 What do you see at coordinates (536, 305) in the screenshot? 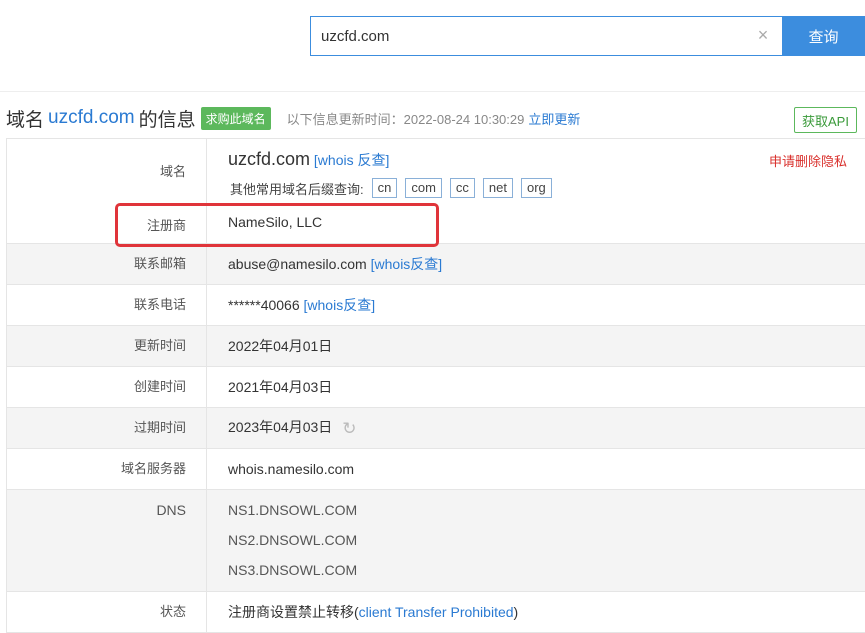
I see `row-value: ******40066 [whois反查]` at bounding box center [536, 305].